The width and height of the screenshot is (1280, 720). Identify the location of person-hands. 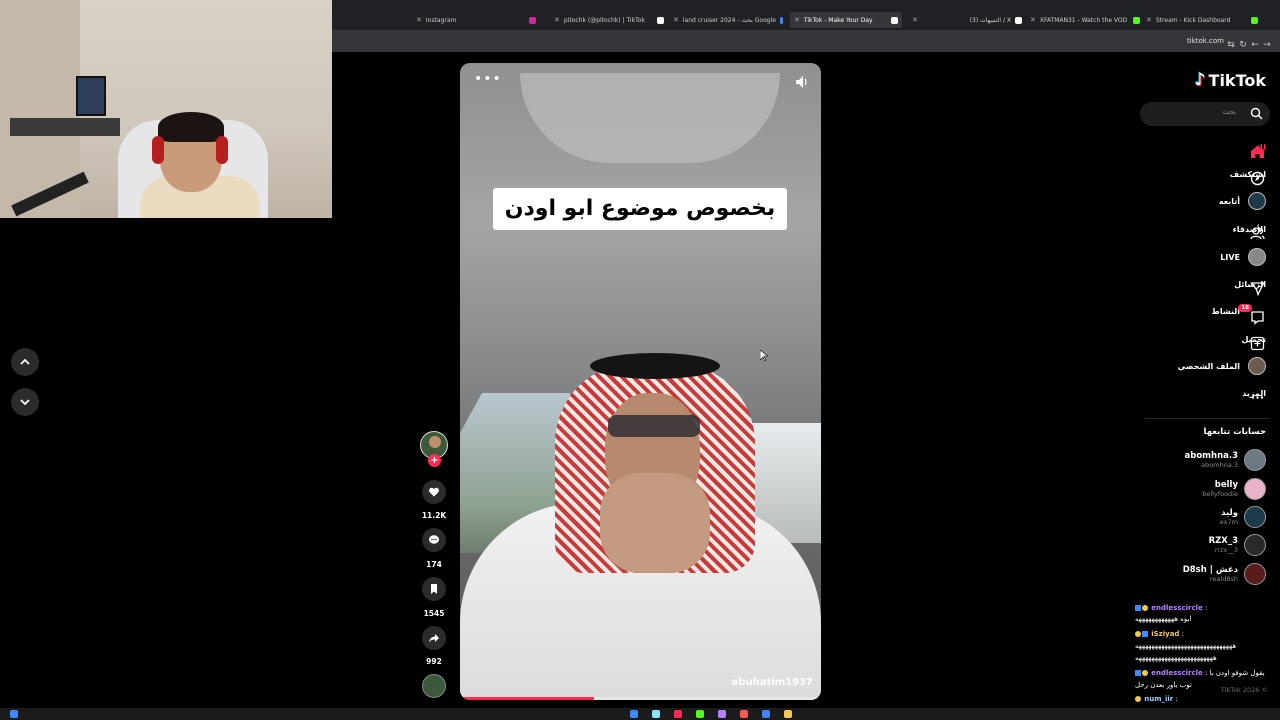
(655, 523).